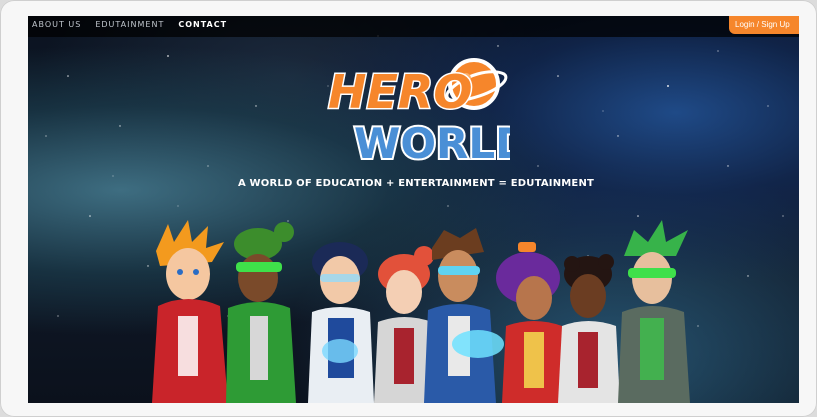 Image resolution: width=817 pixels, height=417 pixels. I want to click on character-green-spiky-hair, so click(654, 311).